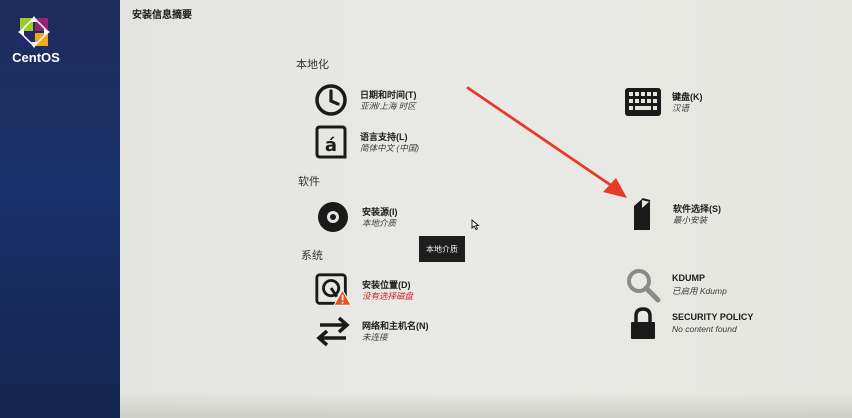 Image resolution: width=852 pixels, height=418 pixels. Describe the element at coordinates (390, 148) in the screenshot. I see `spoke-language-status: 简体中文 (中国)` at that location.